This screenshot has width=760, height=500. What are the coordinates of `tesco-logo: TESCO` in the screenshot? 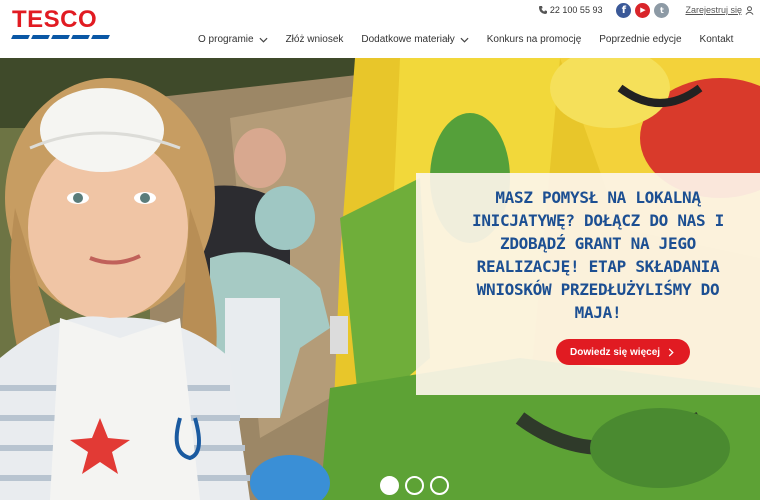 It's located at (67, 25).